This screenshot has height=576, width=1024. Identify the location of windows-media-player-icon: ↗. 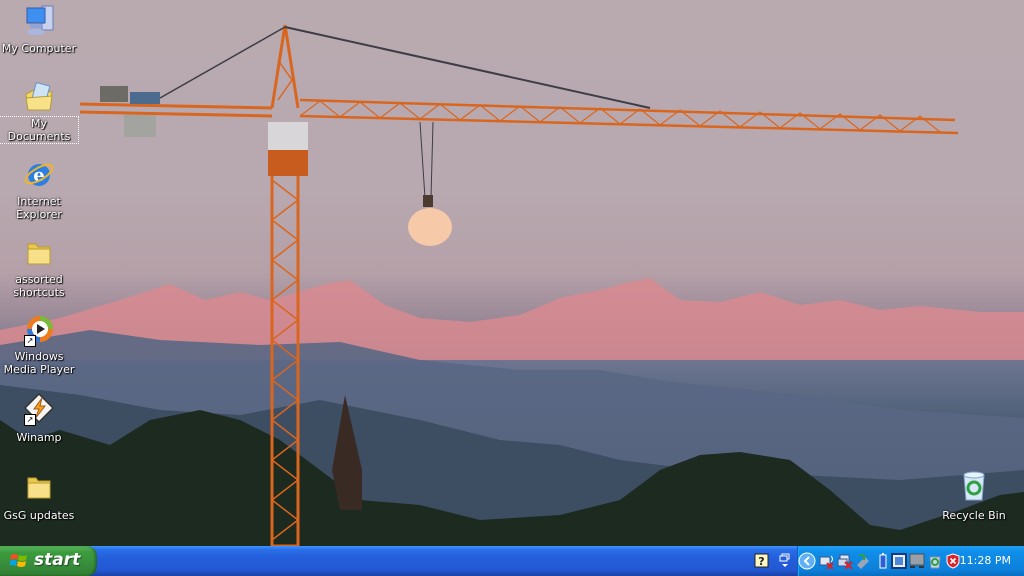
(39, 330).